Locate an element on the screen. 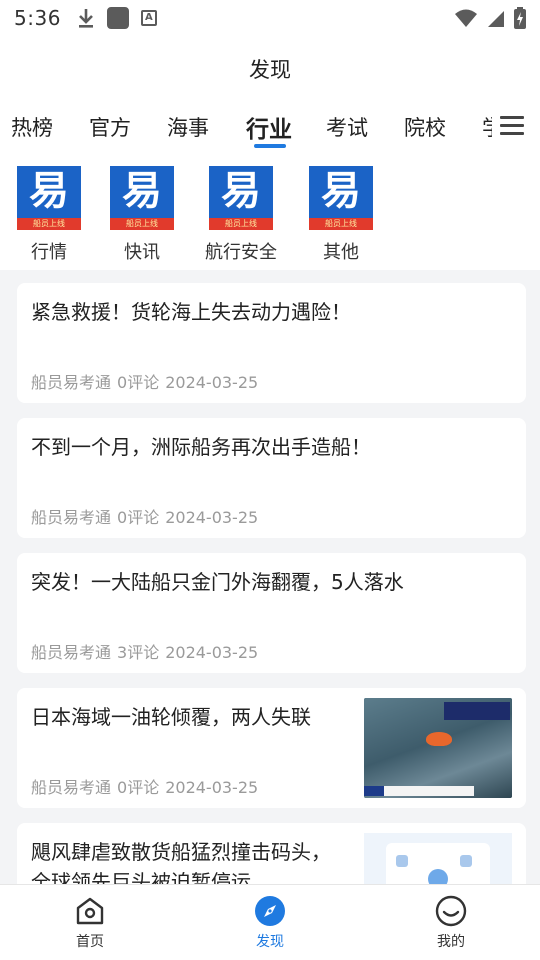 This screenshot has height=960, width=540. menu-icon is located at coordinates (512, 126).